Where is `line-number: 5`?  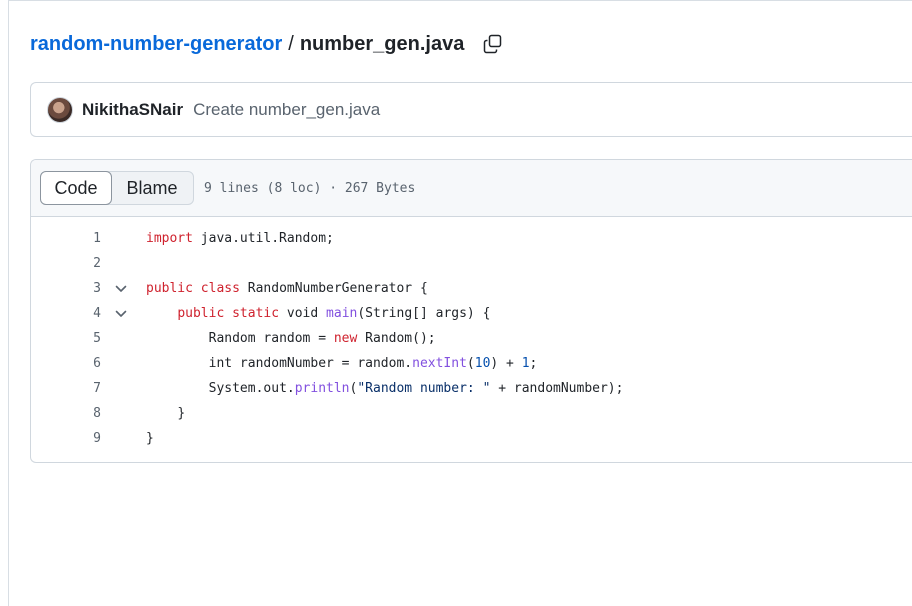 line-number: 5 is located at coordinates (86, 338).